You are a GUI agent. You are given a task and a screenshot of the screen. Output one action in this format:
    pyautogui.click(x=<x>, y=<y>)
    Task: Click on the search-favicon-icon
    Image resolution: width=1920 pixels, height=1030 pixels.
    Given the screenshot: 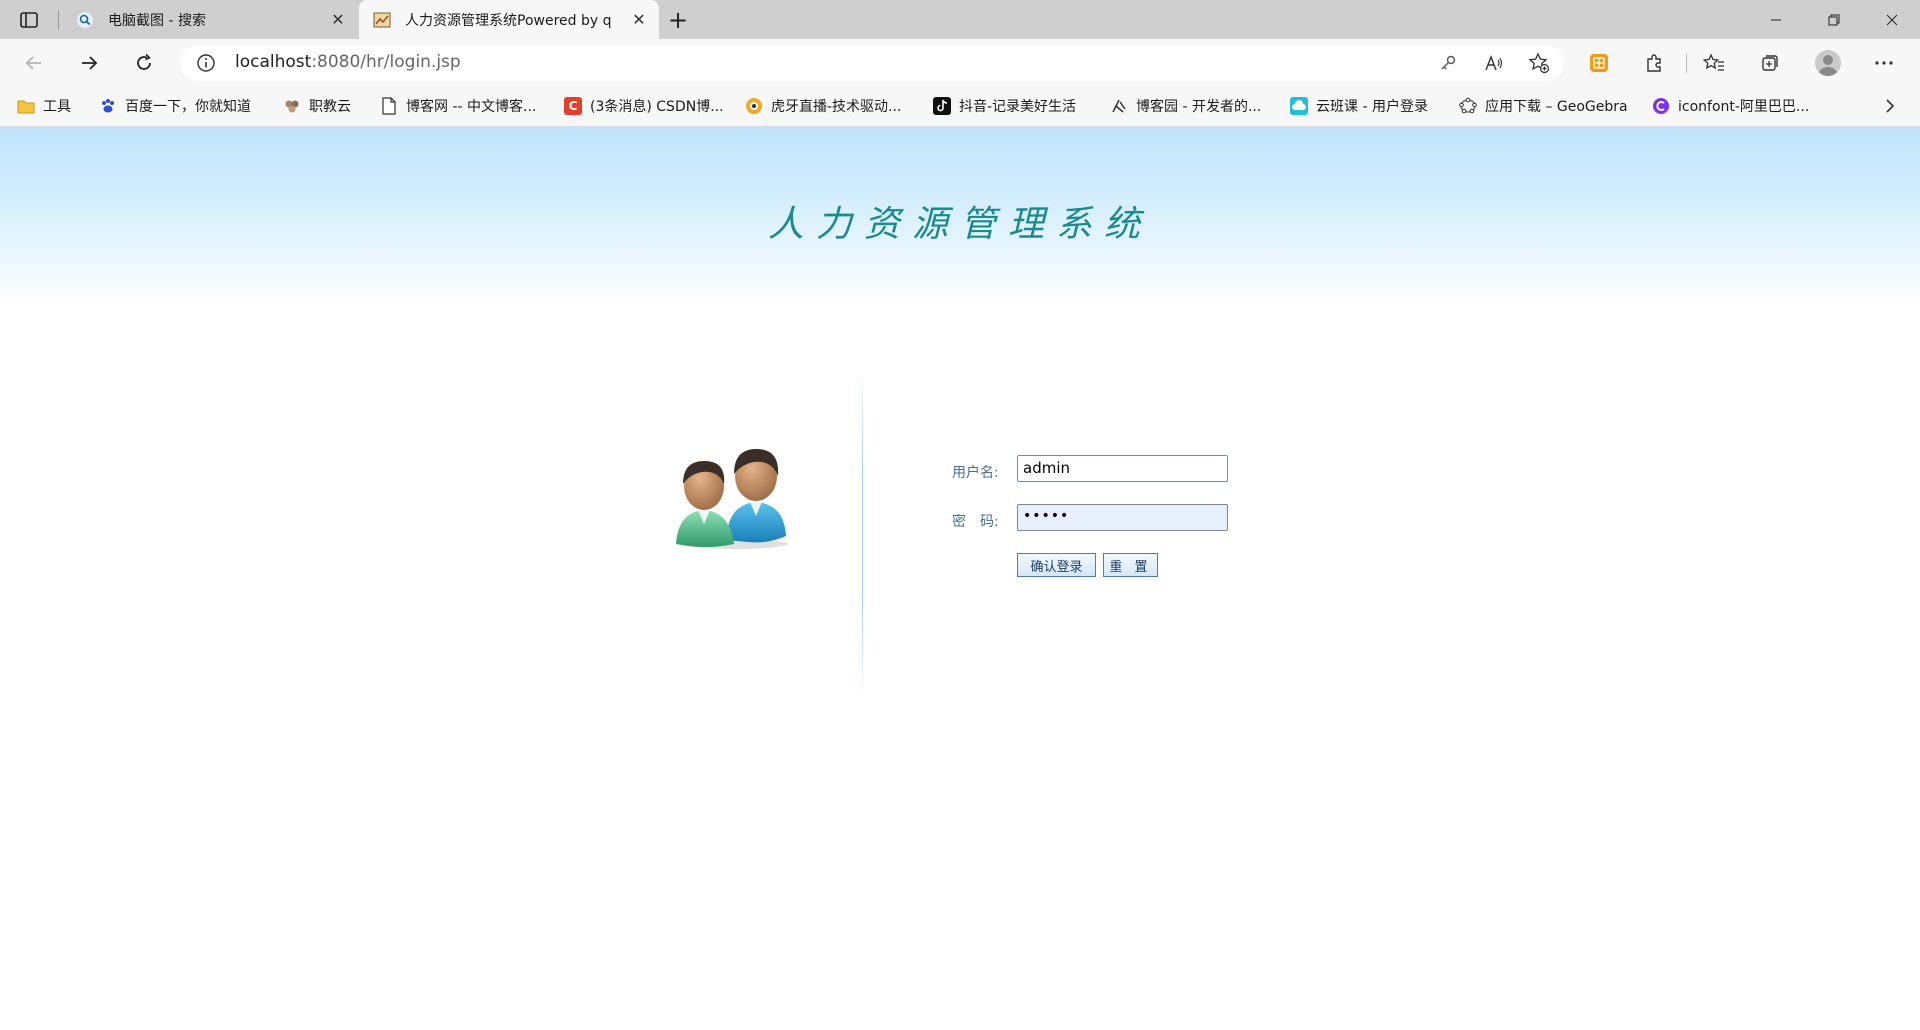 What is the action you would take?
    pyautogui.click(x=85, y=20)
    